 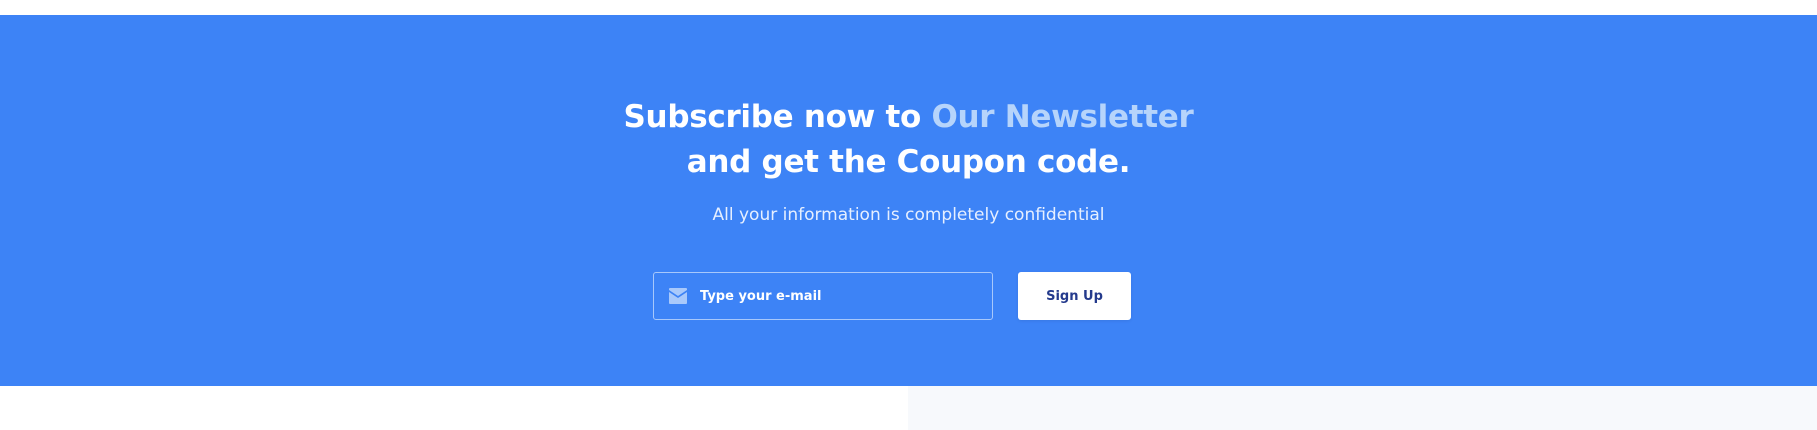 I want to click on sign-up-button: Sign Up, so click(x=1074, y=296).